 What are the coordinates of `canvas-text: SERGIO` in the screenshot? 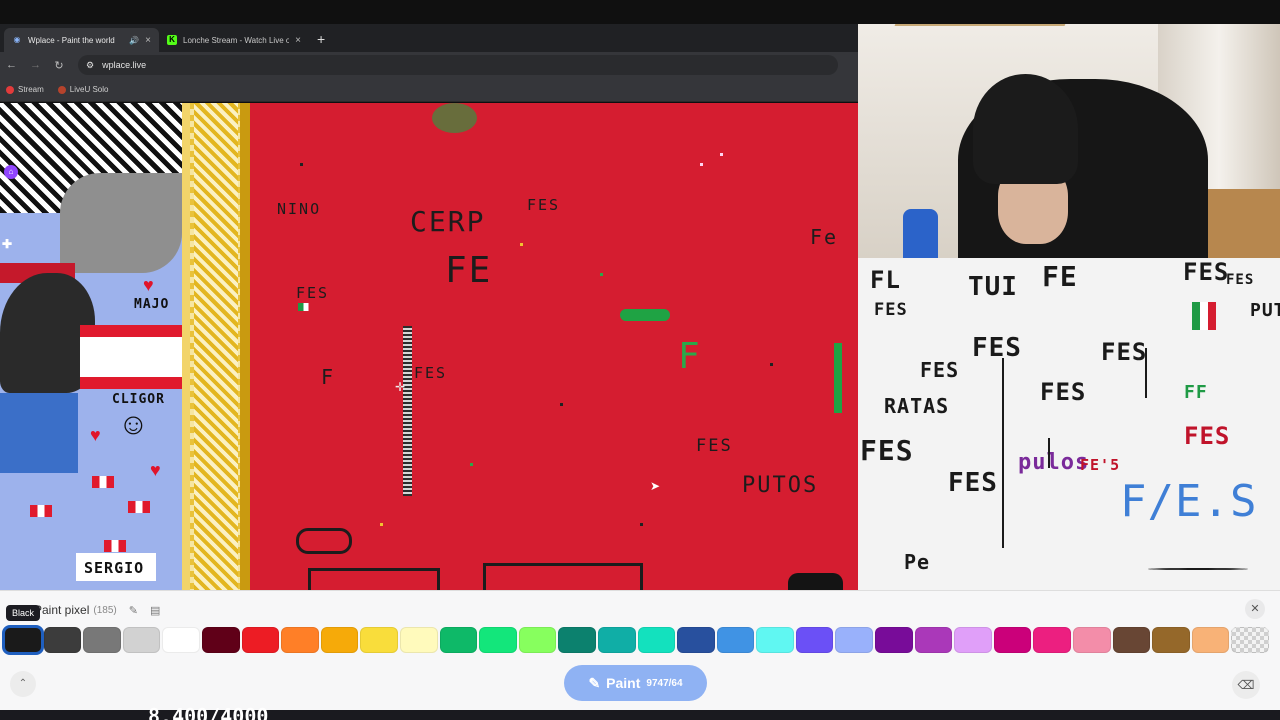 It's located at (114, 568).